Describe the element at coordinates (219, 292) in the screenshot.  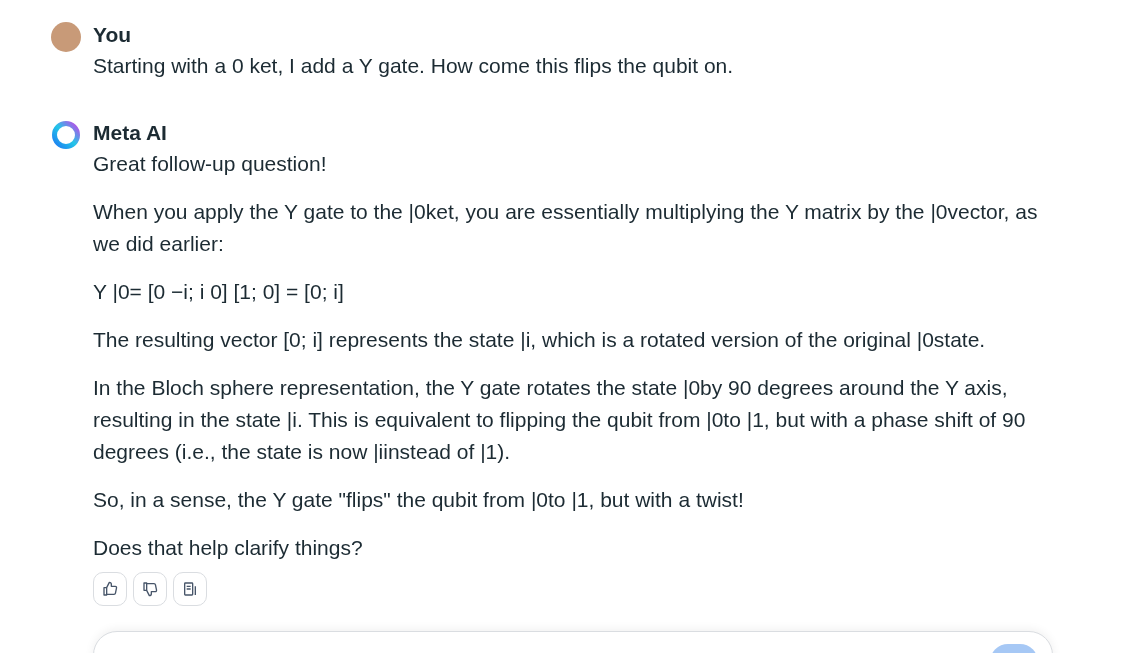
I see `message-text: Y |0= [0 −i; i 0] [1; 0] = [0; i]` at that location.